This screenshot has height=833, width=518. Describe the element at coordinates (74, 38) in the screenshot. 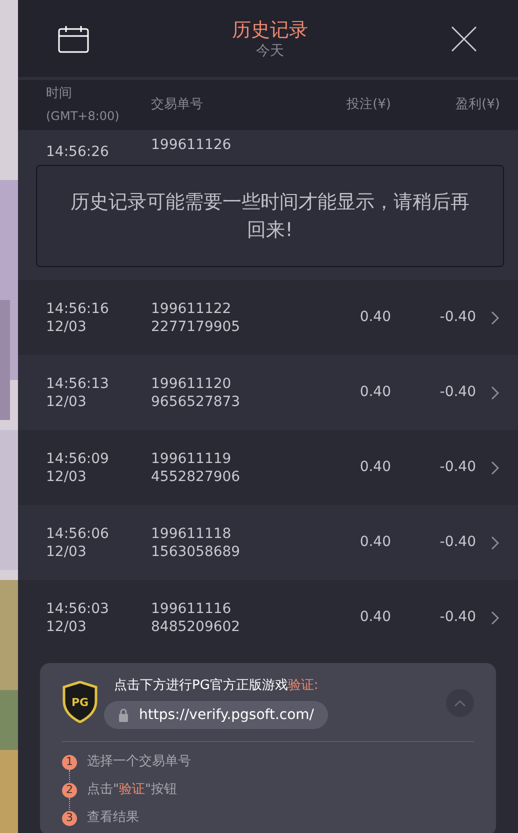

I see `calendar-icon` at that location.